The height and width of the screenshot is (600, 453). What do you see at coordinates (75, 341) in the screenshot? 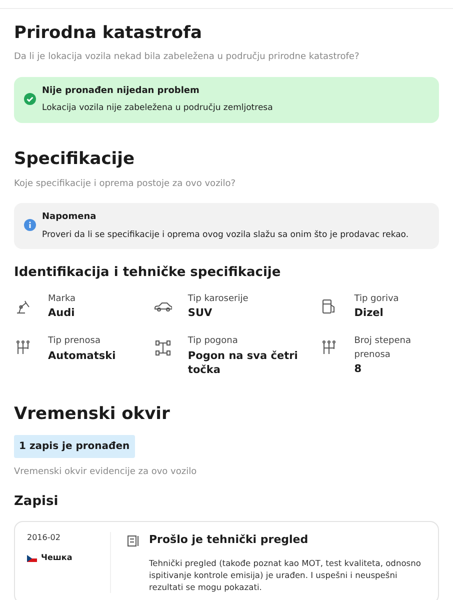
I see `spec-label: Tip prenosa` at bounding box center [75, 341].